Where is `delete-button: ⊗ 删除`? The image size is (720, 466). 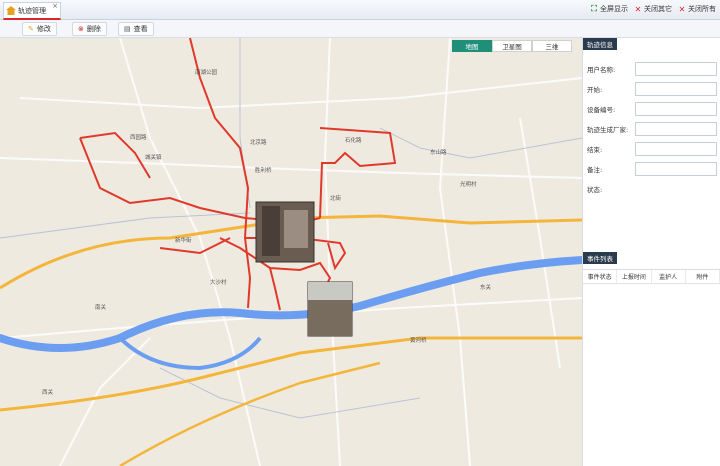
delete-button: ⊗ 删除 is located at coordinates (89, 29).